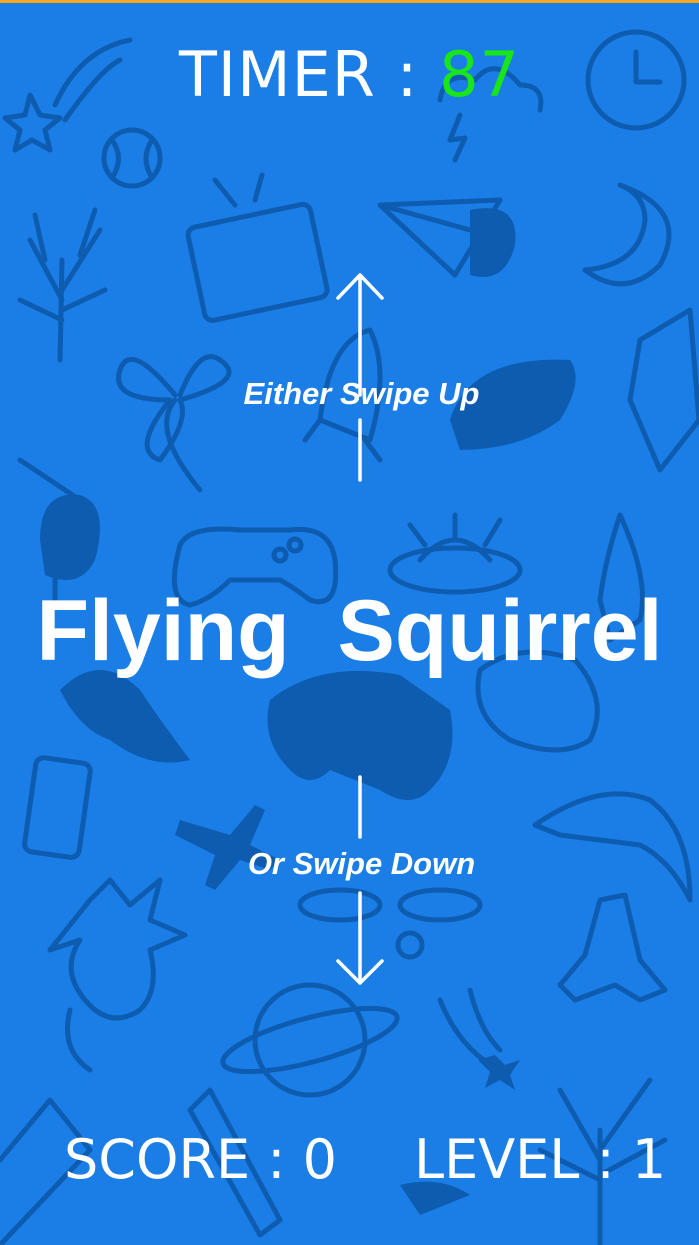 The height and width of the screenshot is (1245, 699). I want to click on swipe-up-hint: Either Swipe Up, so click(361, 393).